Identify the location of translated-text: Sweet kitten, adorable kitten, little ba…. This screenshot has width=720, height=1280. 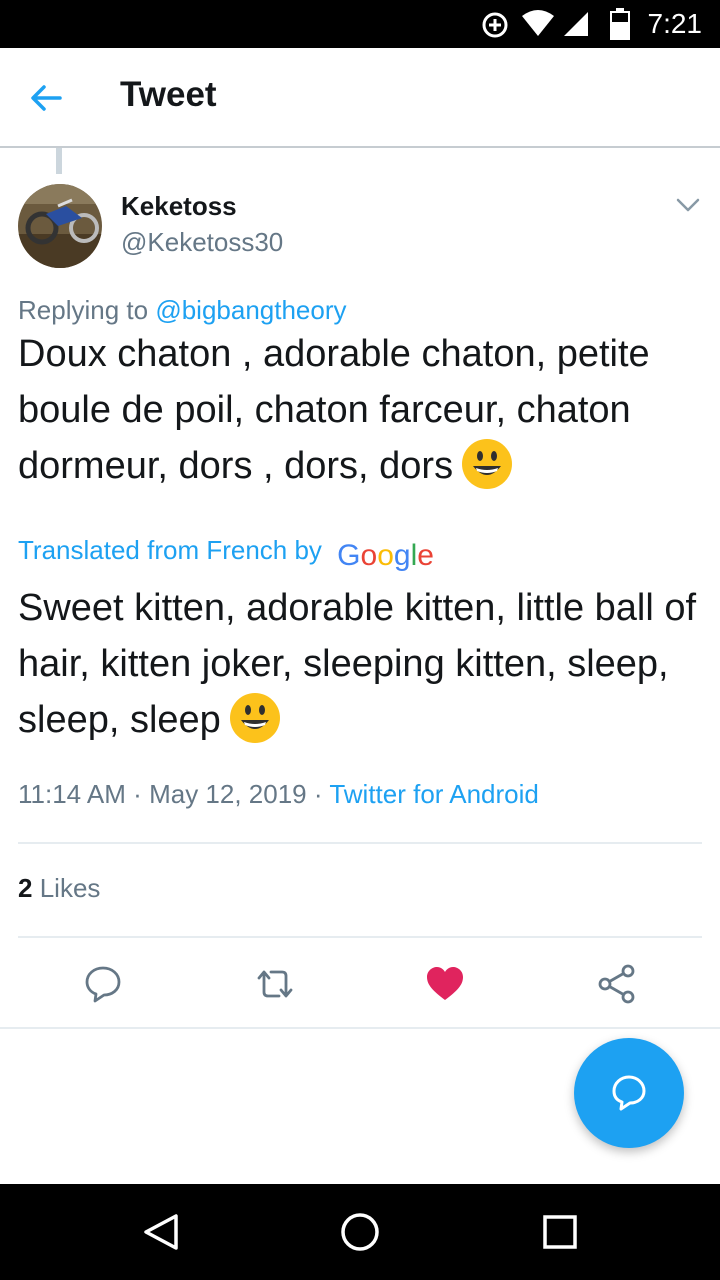
(363, 664).